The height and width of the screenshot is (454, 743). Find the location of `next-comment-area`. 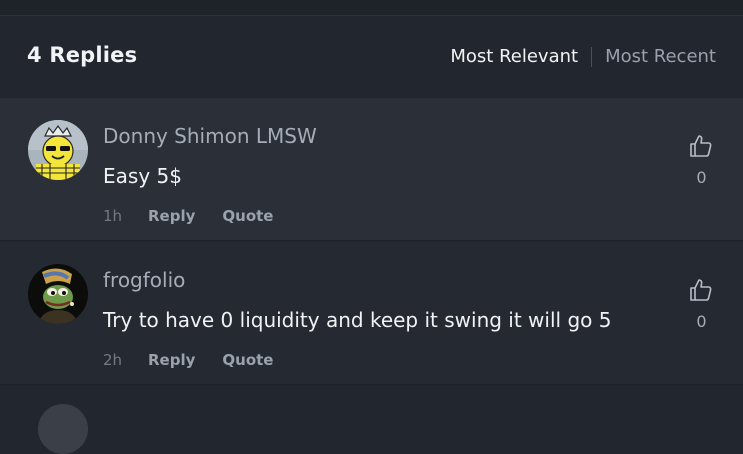

next-comment-area is located at coordinates (371, 399).